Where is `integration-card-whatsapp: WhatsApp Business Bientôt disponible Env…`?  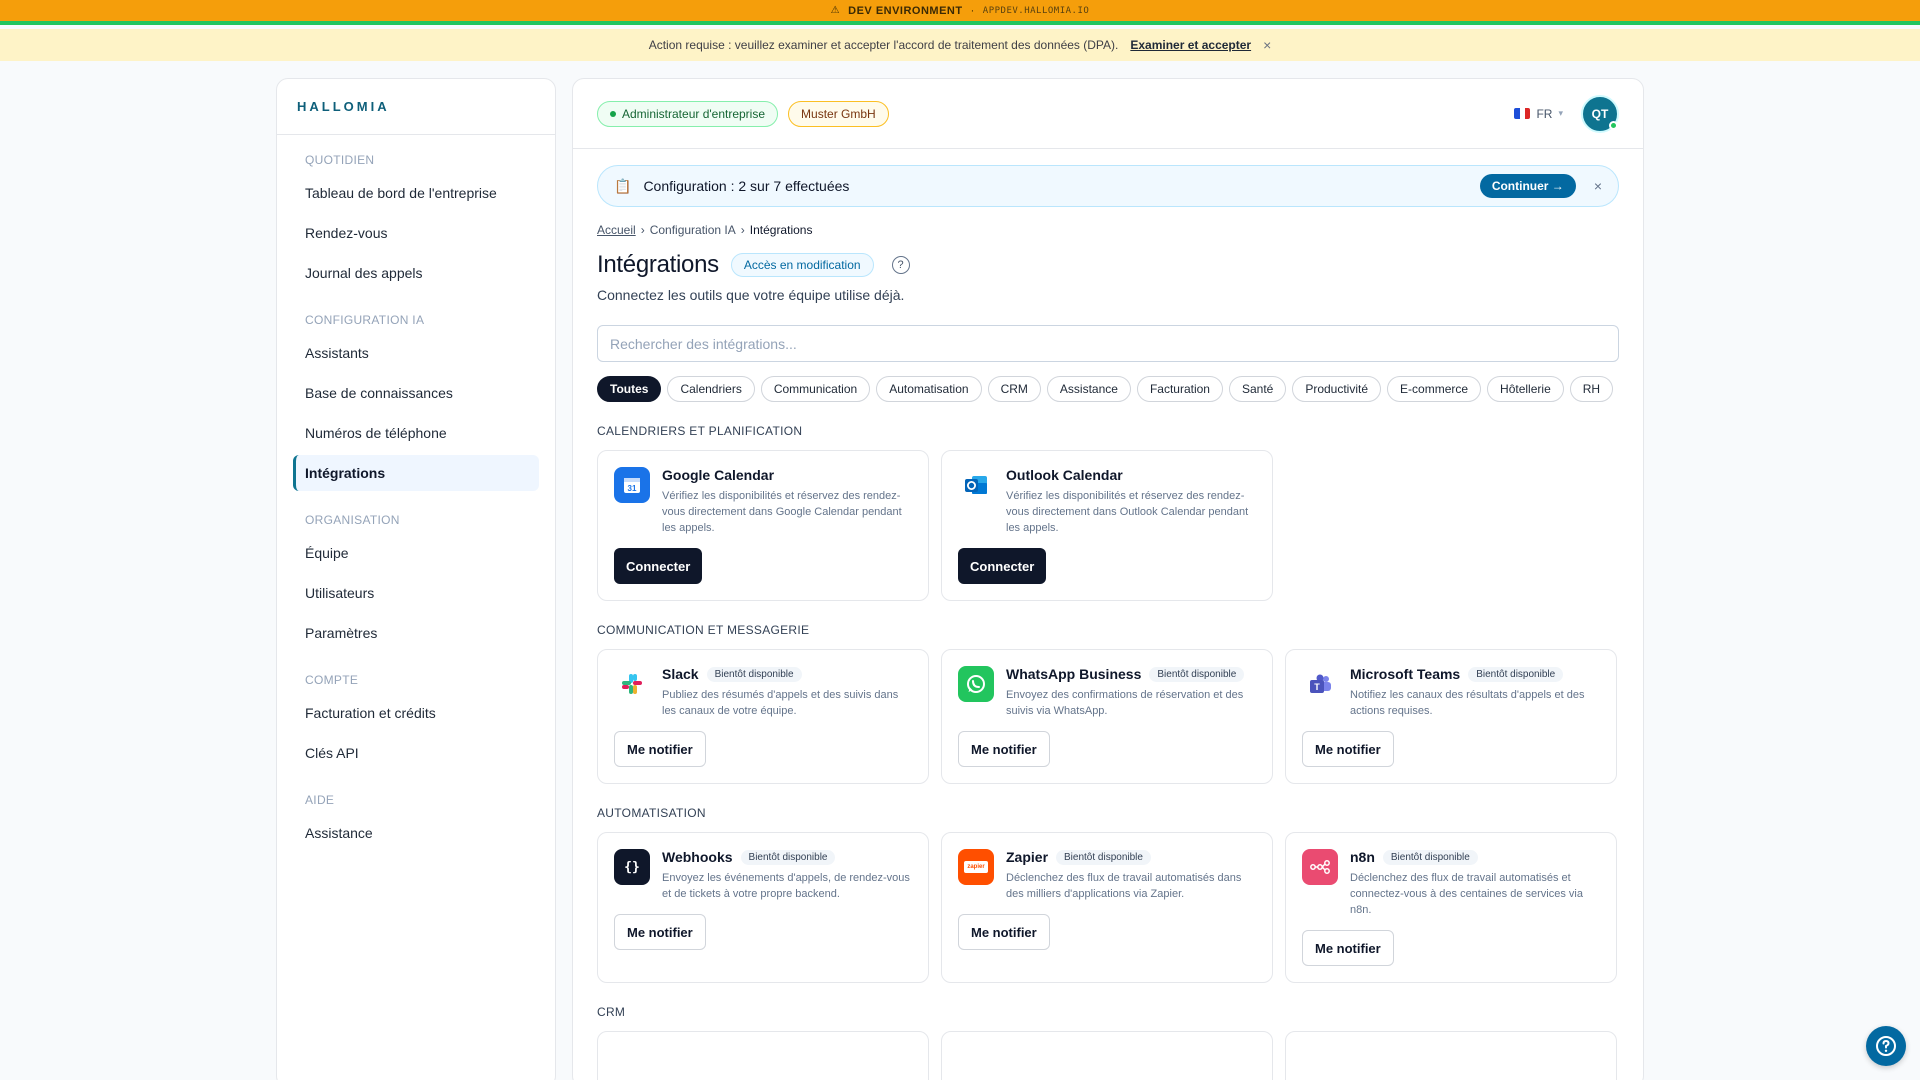
integration-card-whatsapp: WhatsApp Business Bientôt disponible Env… is located at coordinates (1107, 716).